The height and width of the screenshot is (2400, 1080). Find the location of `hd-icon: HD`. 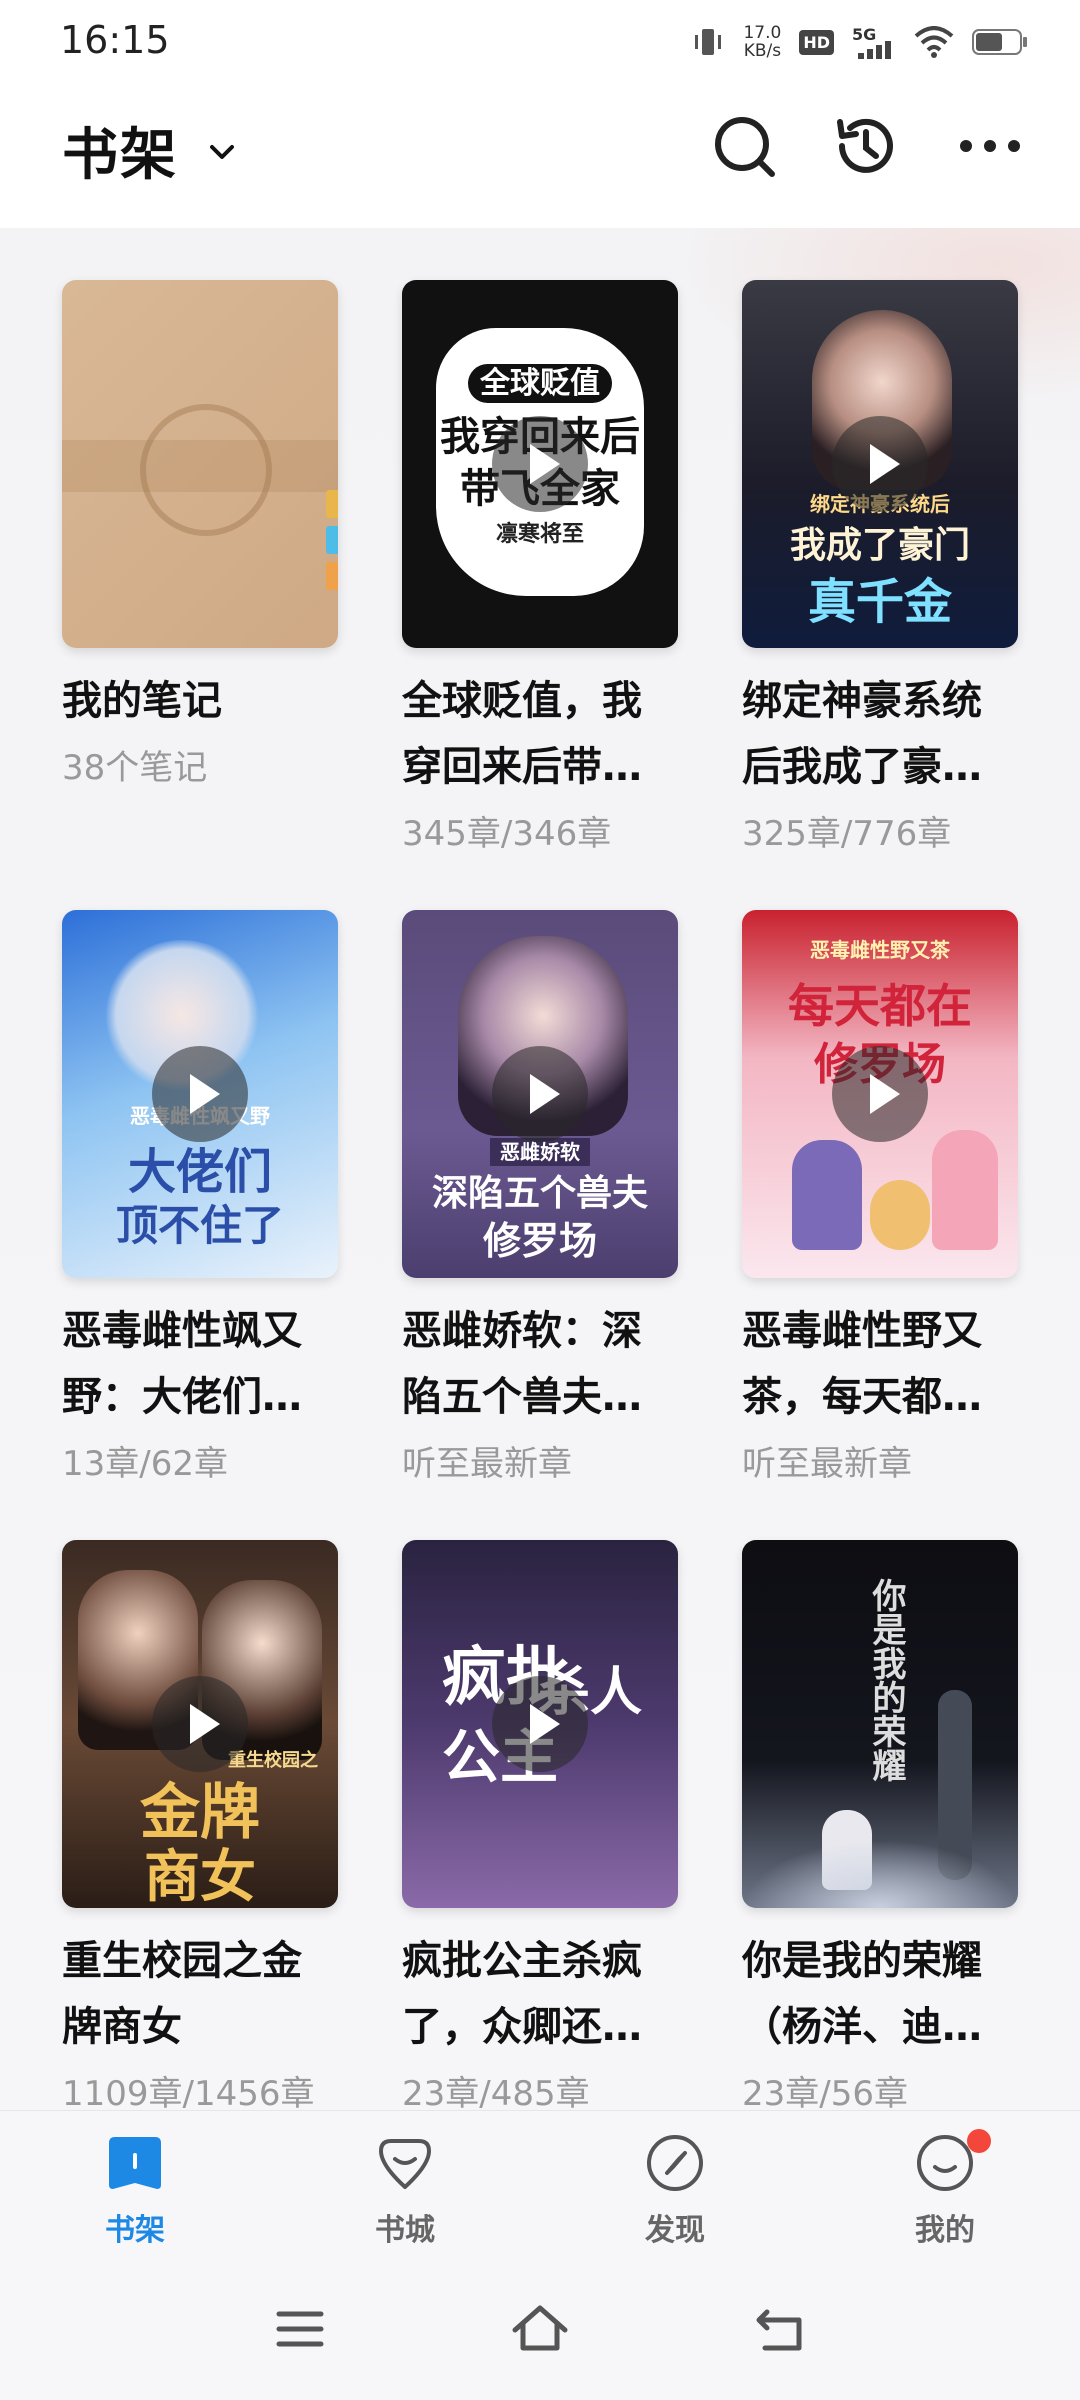

hd-icon: HD is located at coordinates (816, 42).